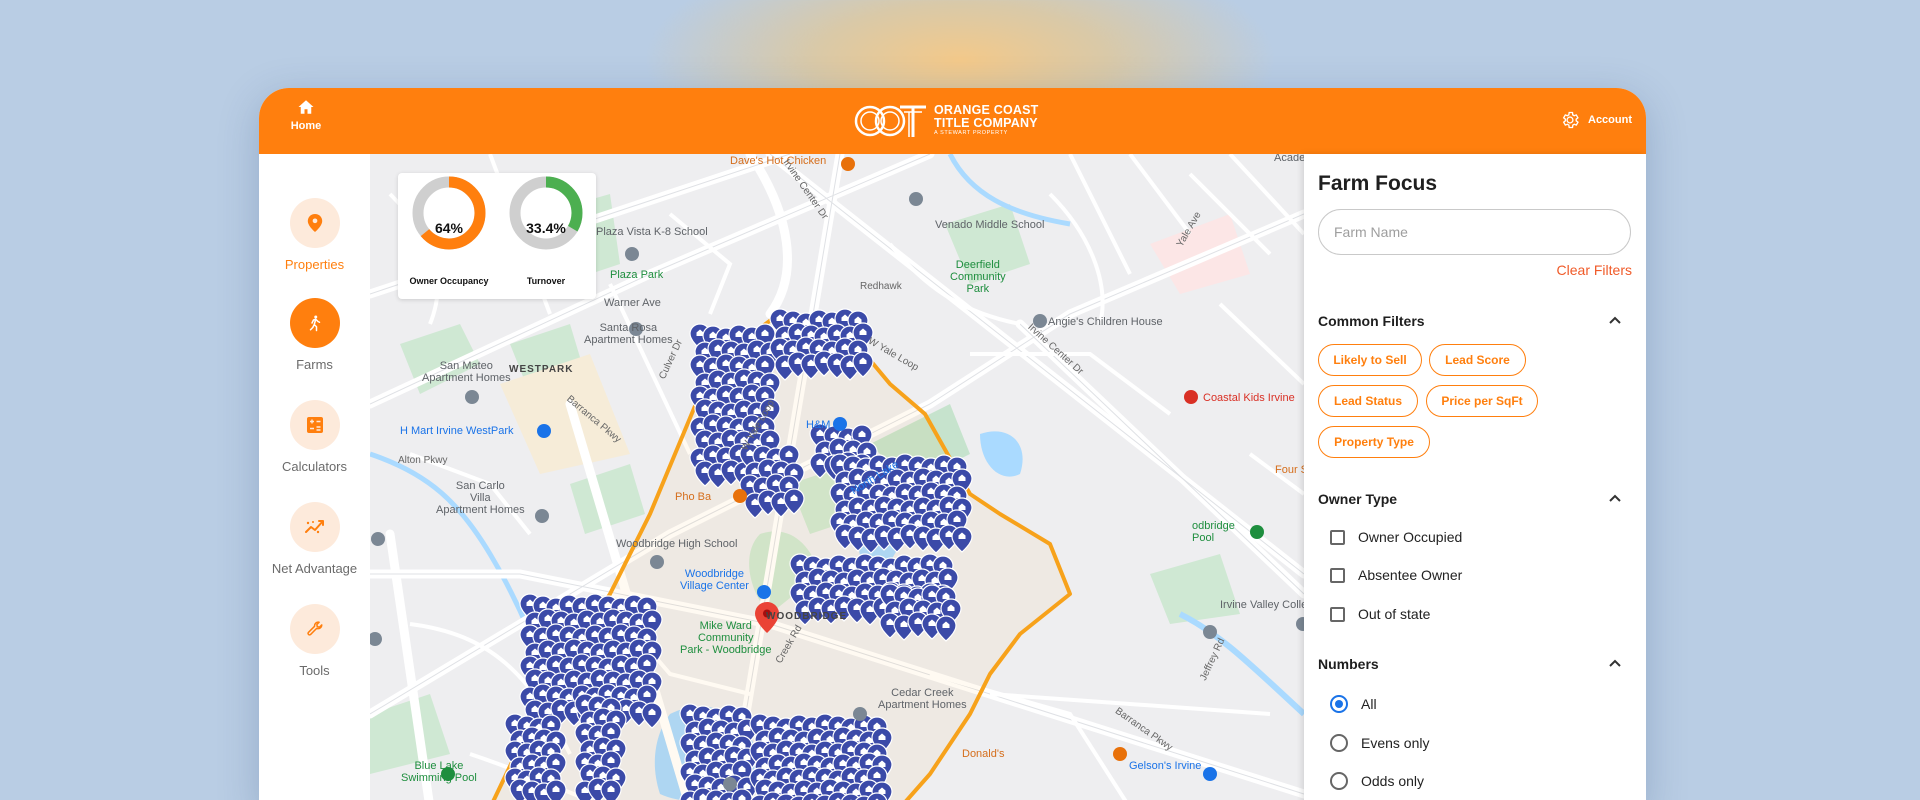  I want to click on logo-subtitle: A STEWART PROPERTY, so click(971, 133).